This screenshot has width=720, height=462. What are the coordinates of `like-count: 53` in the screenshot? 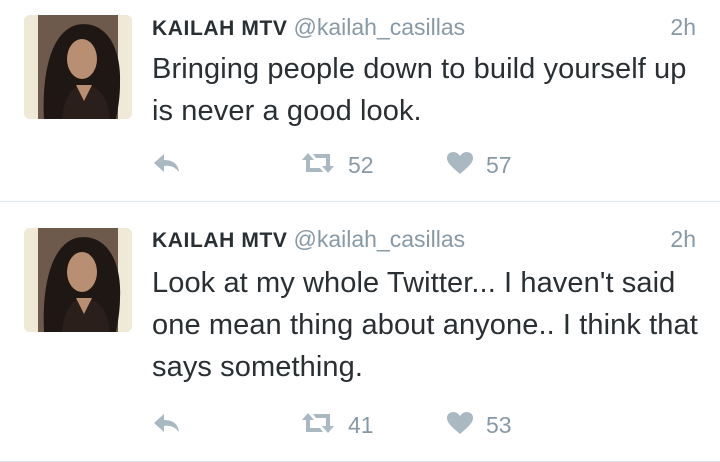 It's located at (499, 424).